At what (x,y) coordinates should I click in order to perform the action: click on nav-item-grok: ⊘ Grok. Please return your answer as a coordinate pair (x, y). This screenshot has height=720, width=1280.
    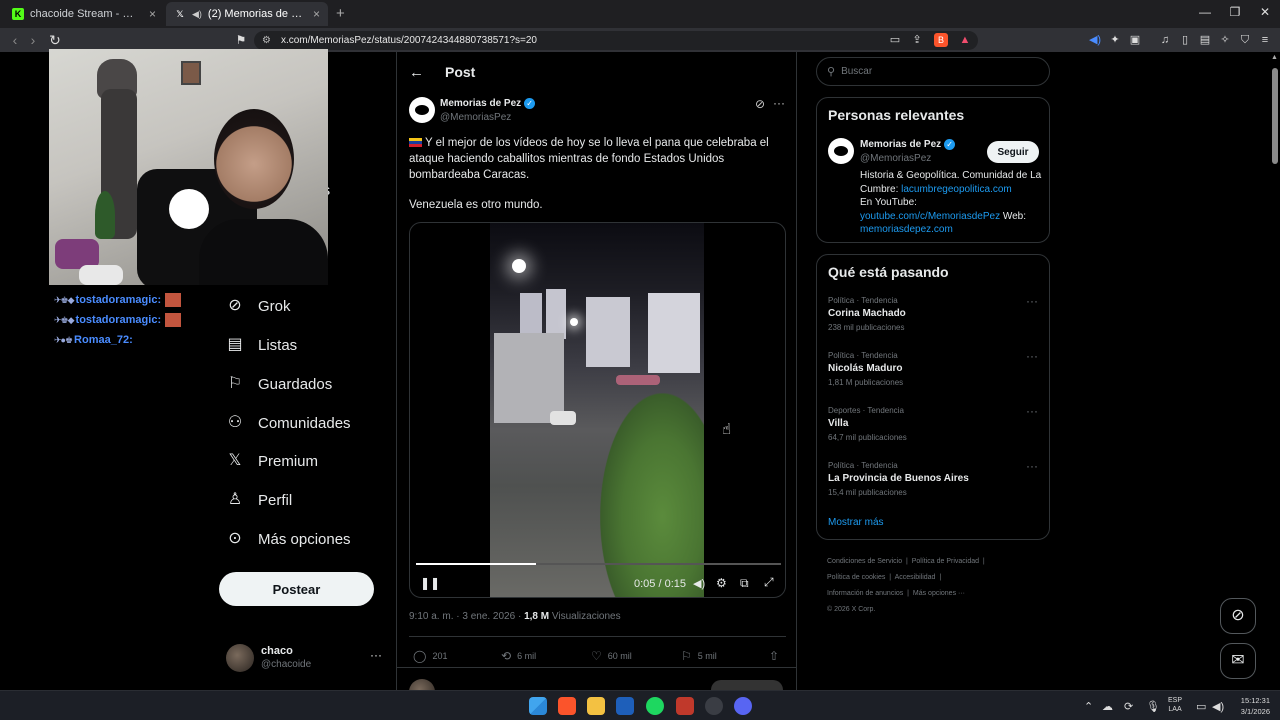
    Looking at the image, I should click on (258, 306).